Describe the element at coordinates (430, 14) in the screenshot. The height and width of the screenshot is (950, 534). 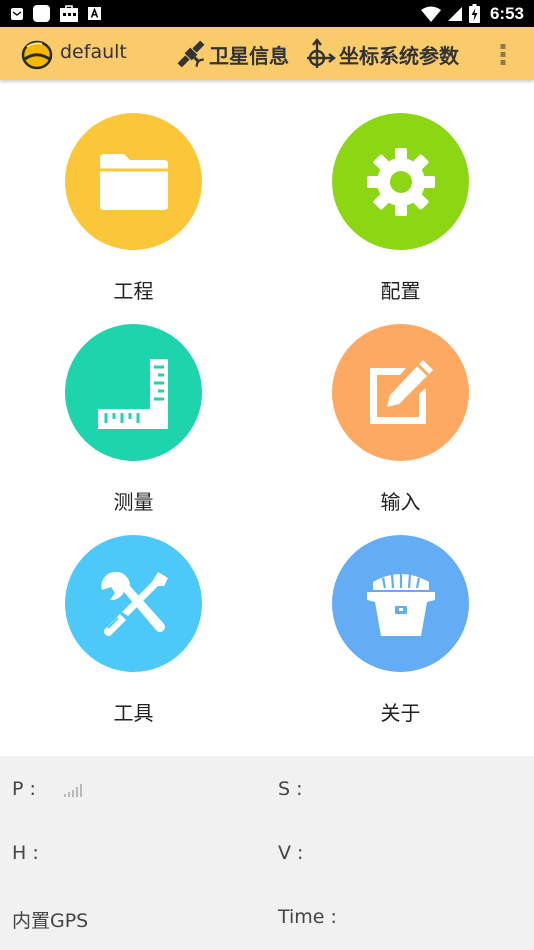
I see `wifi-icon` at that location.